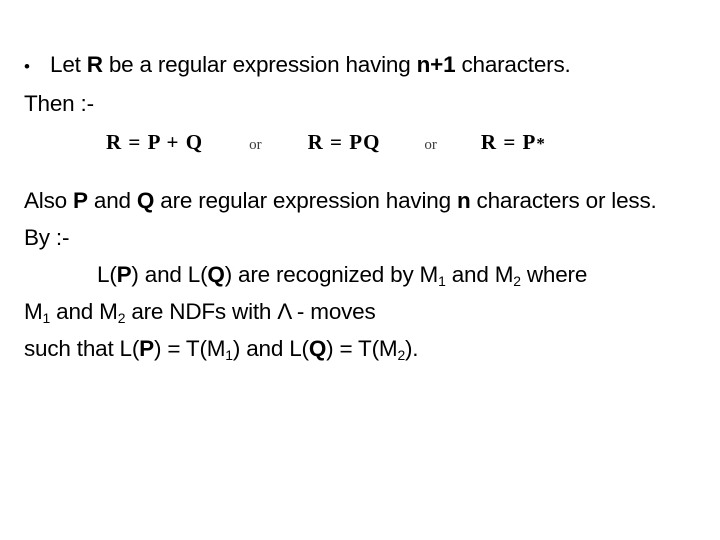 This screenshot has width=720, height=540. Describe the element at coordinates (344, 142) in the screenshot. I see `equation-concat: R = PQ` at that location.